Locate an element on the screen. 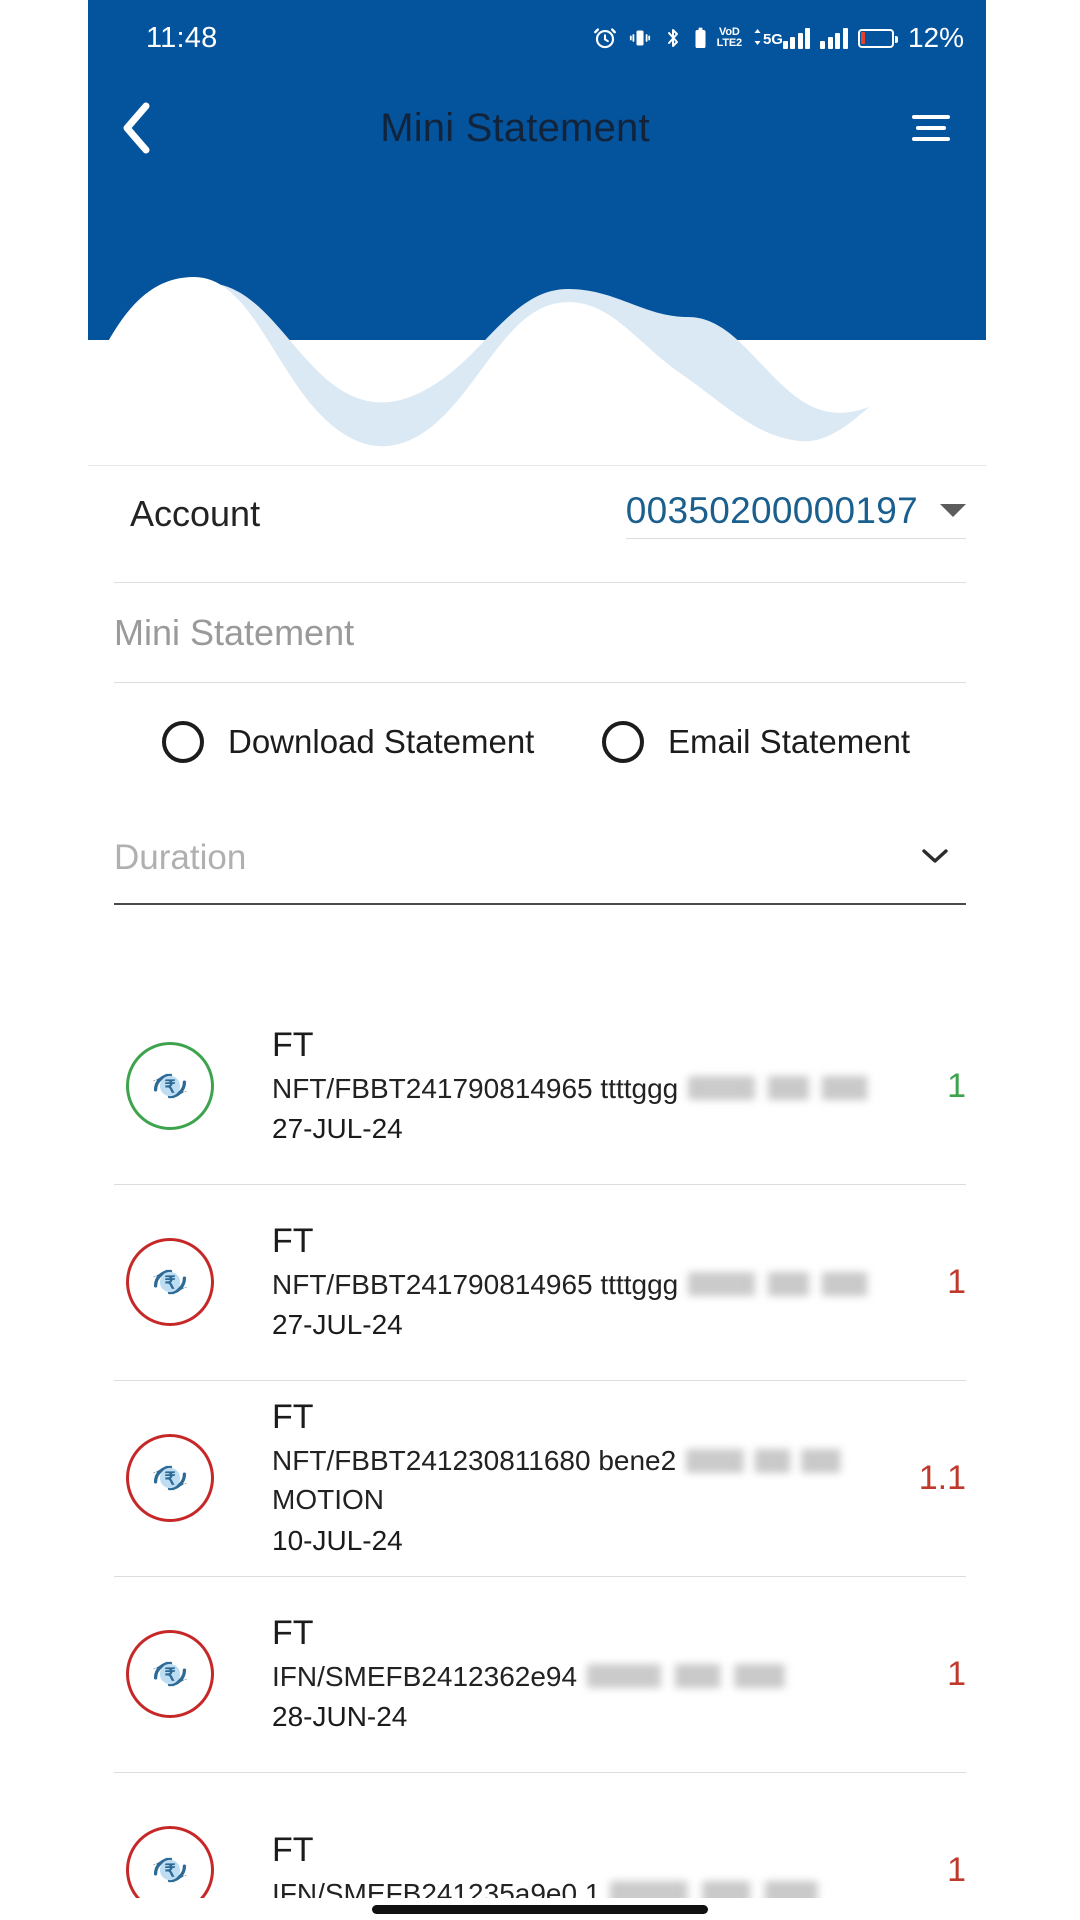  sim-battery-icon is located at coordinates (700, 38).